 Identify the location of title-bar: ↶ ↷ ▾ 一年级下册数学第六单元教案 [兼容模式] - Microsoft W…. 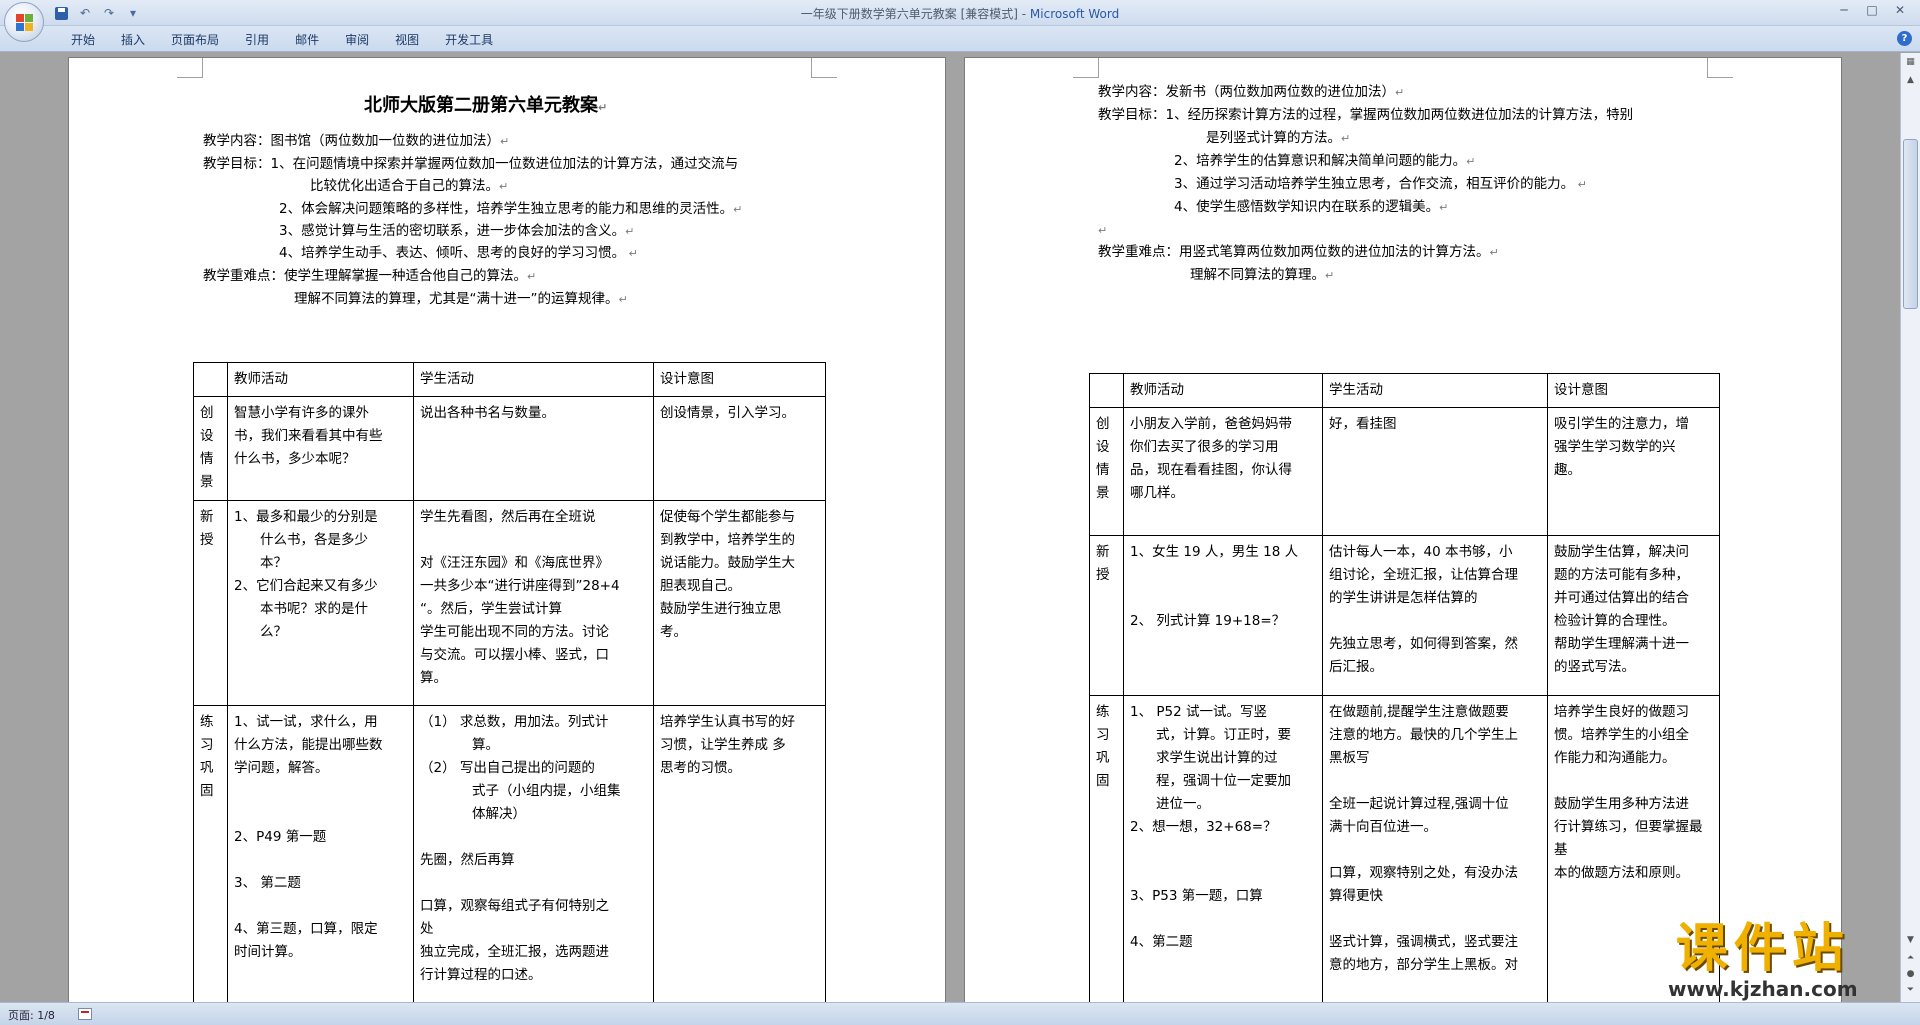
(960, 21).